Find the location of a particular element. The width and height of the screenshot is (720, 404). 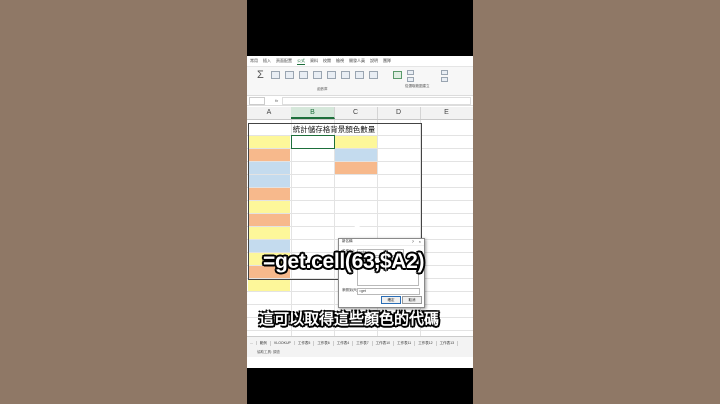

logical-icon is located at coordinates (303, 75).